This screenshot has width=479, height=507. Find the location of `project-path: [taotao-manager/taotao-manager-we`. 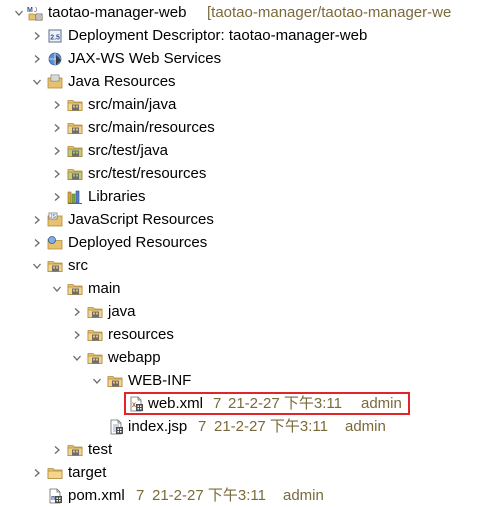

project-path: [taotao-manager/taotao-manager-we is located at coordinates (329, 12).